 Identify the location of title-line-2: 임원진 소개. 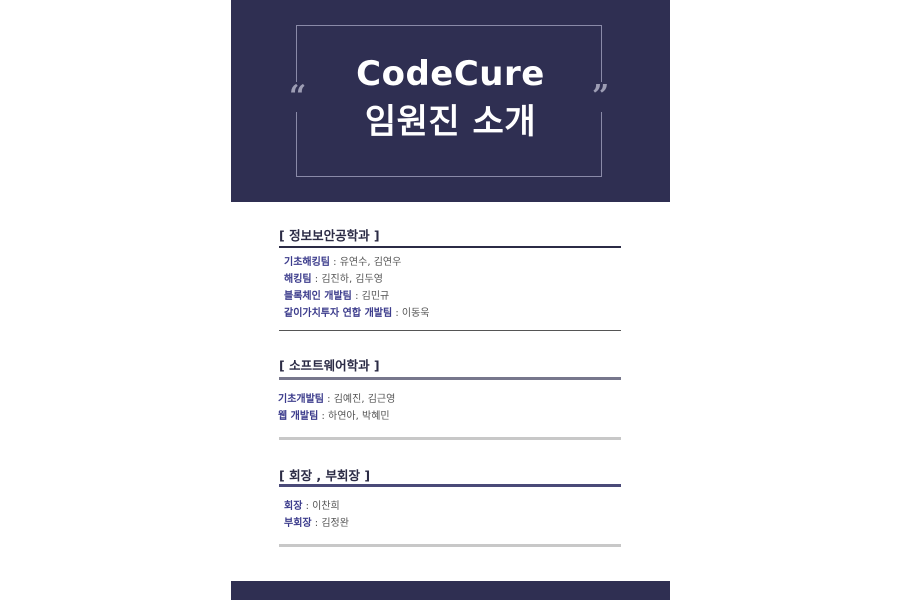
(450, 122).